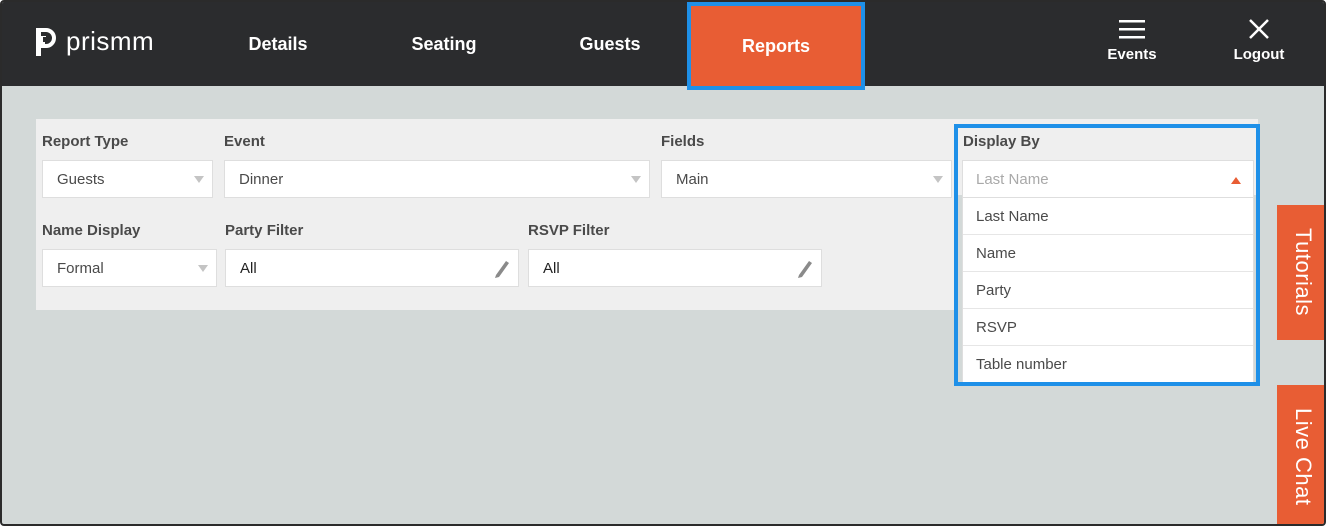 Image resolution: width=1326 pixels, height=526 pixels. What do you see at coordinates (129, 268) in the screenshot?
I see `name-display-select: Formal` at bounding box center [129, 268].